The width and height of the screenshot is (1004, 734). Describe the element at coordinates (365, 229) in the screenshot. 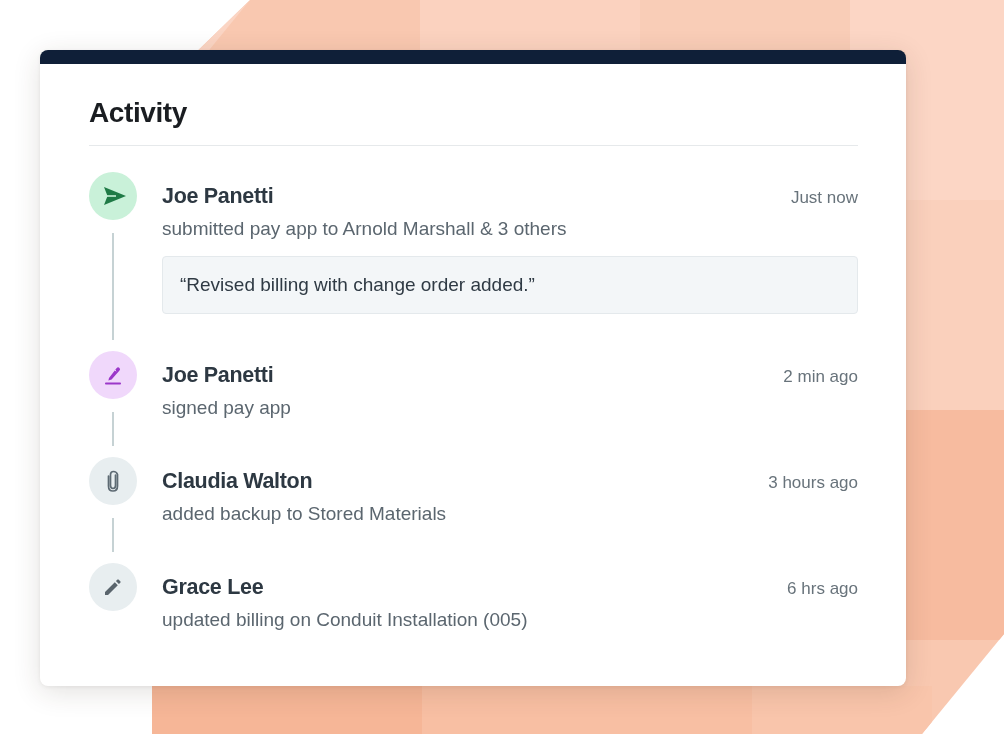

I see `activity-description: submitted pay app to Arnold Marshall & 3 others` at that location.